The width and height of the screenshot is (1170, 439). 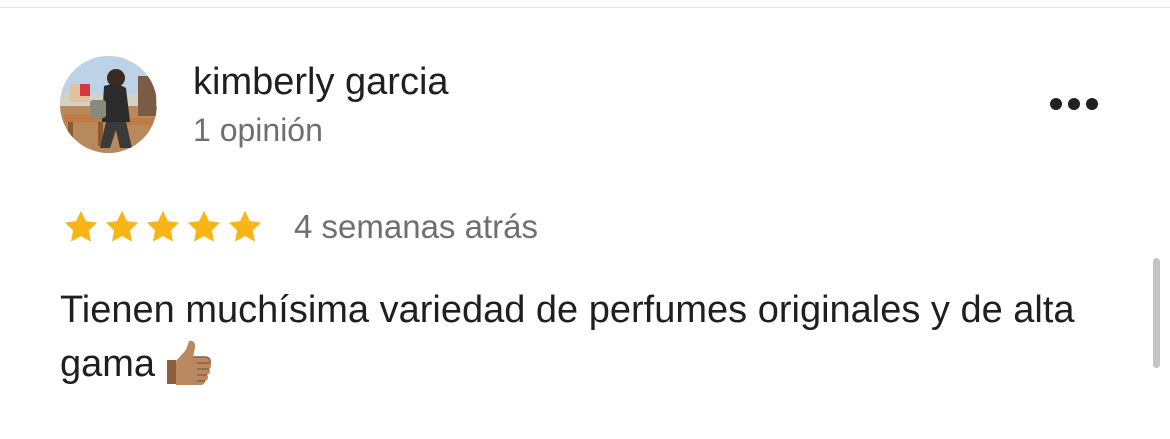 What do you see at coordinates (585, 7) in the screenshot?
I see `divider` at bounding box center [585, 7].